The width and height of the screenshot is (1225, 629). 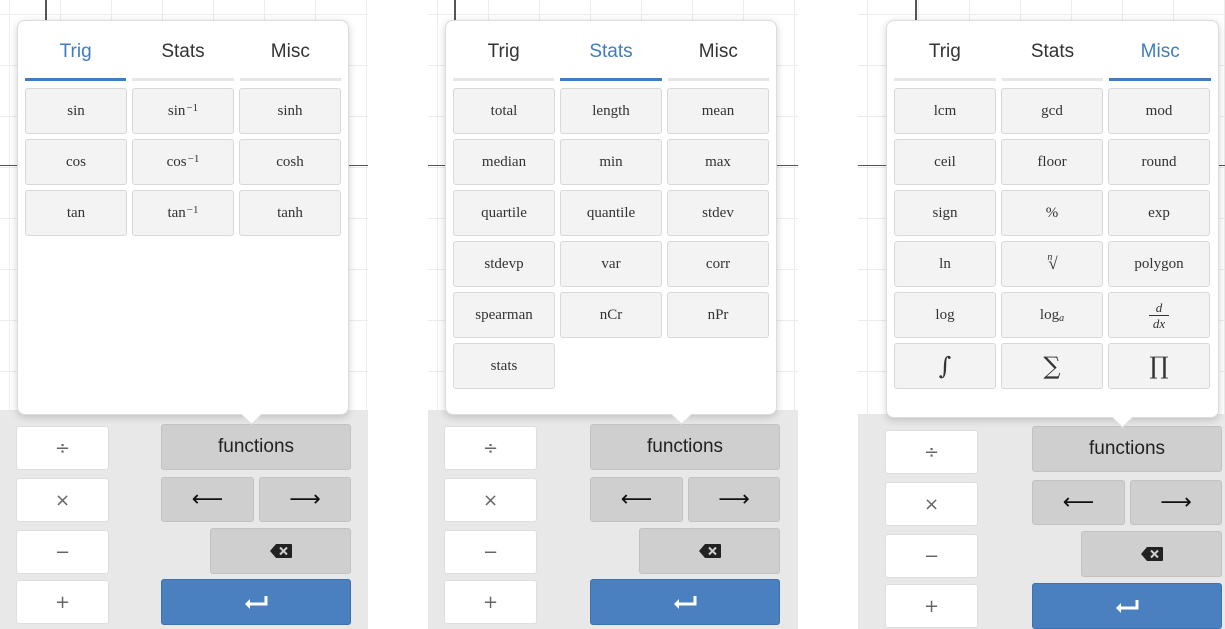 I want to click on npr-key: nPr, so click(x=718, y=315).